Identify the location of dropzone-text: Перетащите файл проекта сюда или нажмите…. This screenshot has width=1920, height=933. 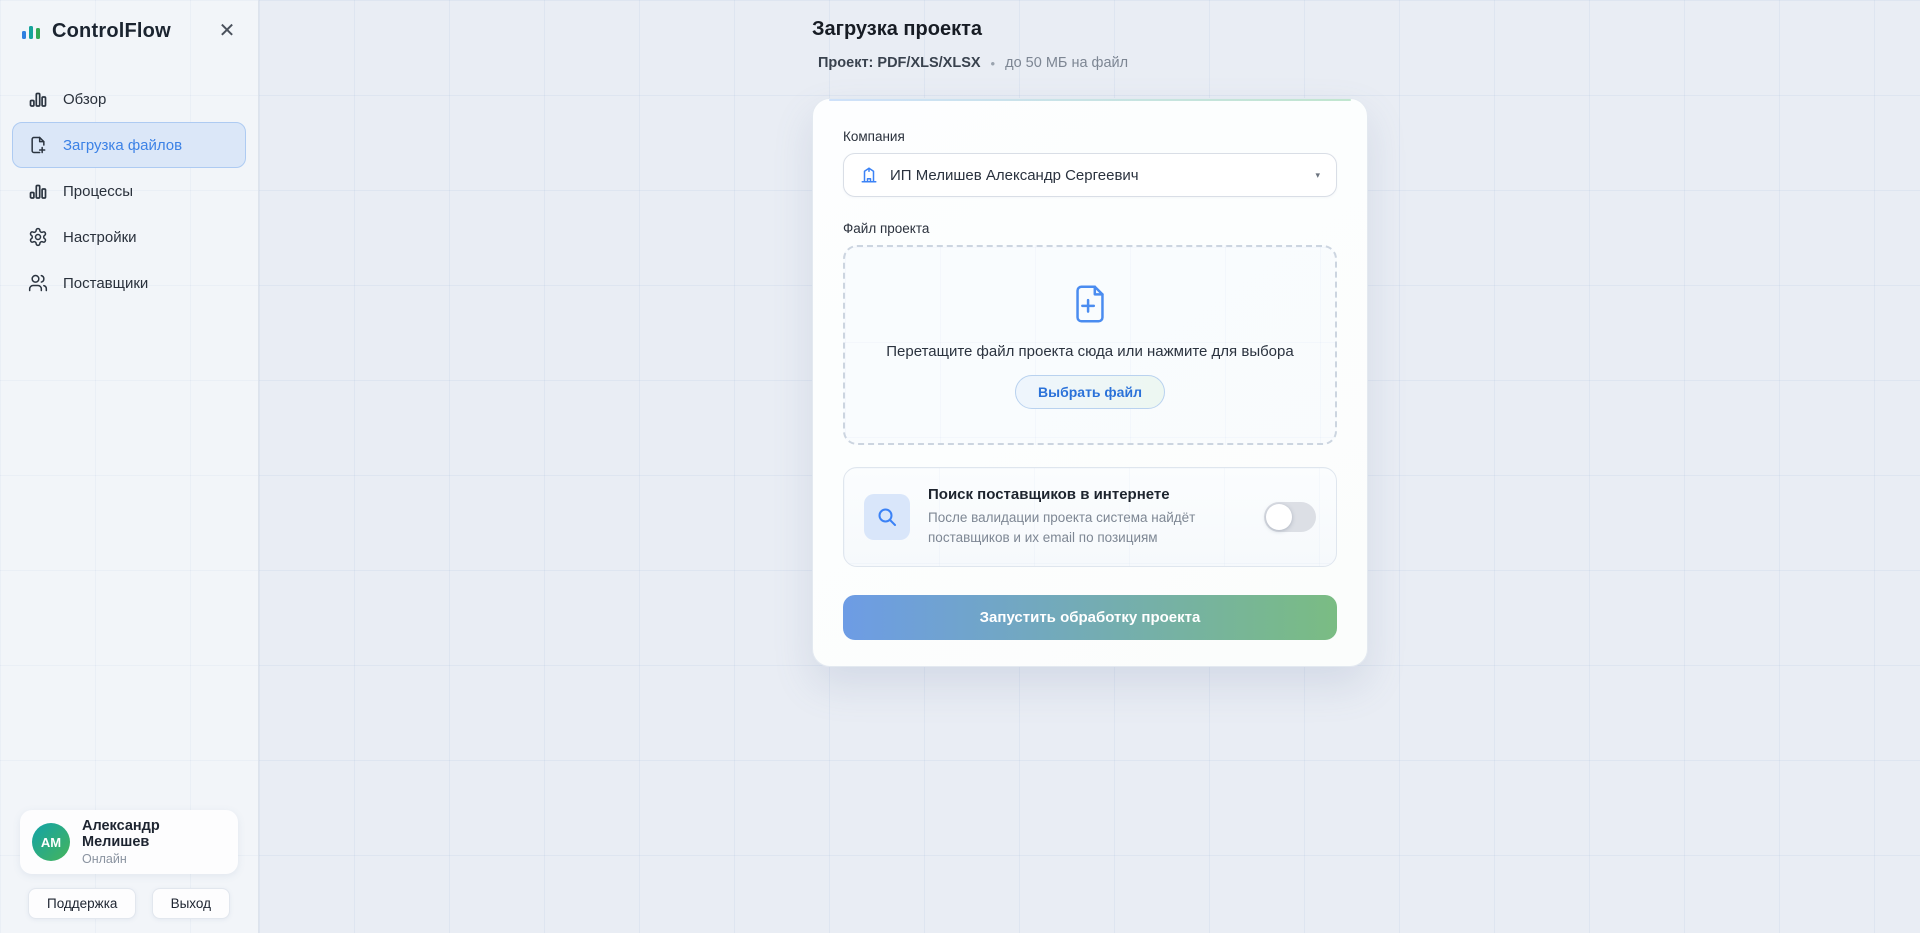
(1090, 351).